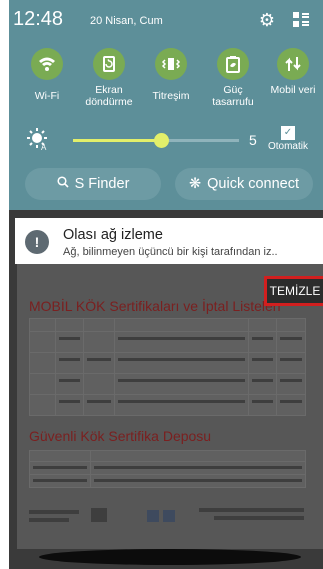 This screenshot has width=323, height=569. I want to click on toggle-vibration: Titreşim, so click(171, 83).